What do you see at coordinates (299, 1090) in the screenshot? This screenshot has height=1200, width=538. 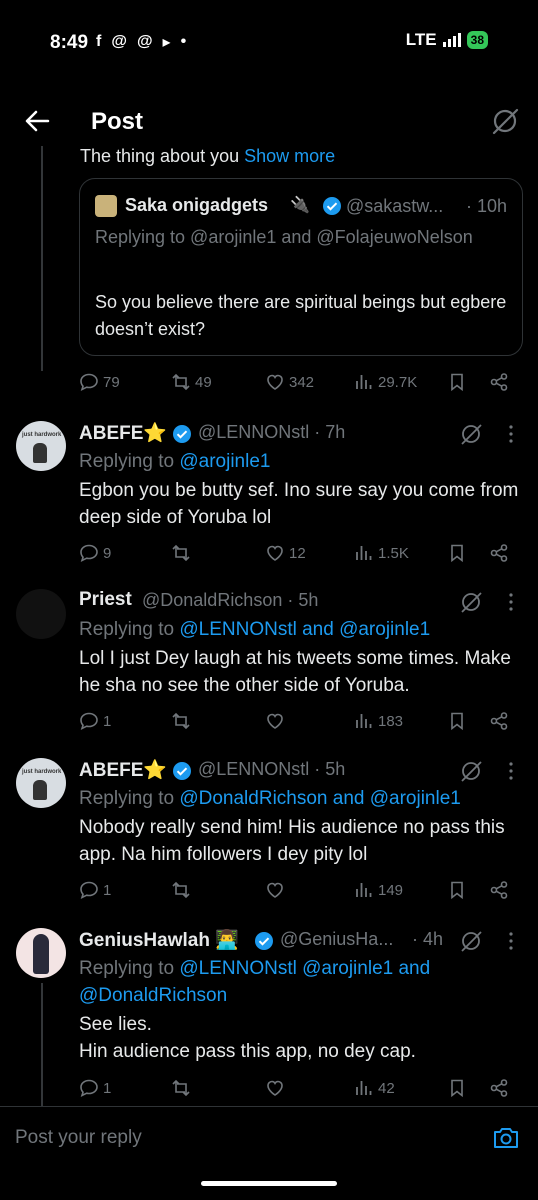 I see `action-bar: 1 42` at bounding box center [299, 1090].